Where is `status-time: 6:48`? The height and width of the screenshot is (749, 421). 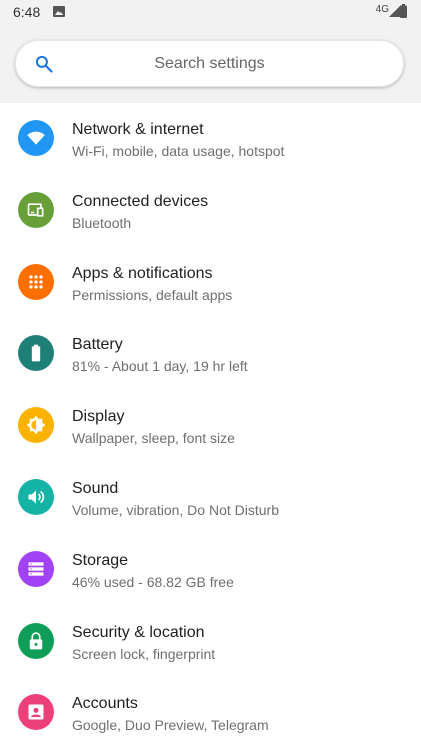
status-time: 6:48 is located at coordinates (27, 12).